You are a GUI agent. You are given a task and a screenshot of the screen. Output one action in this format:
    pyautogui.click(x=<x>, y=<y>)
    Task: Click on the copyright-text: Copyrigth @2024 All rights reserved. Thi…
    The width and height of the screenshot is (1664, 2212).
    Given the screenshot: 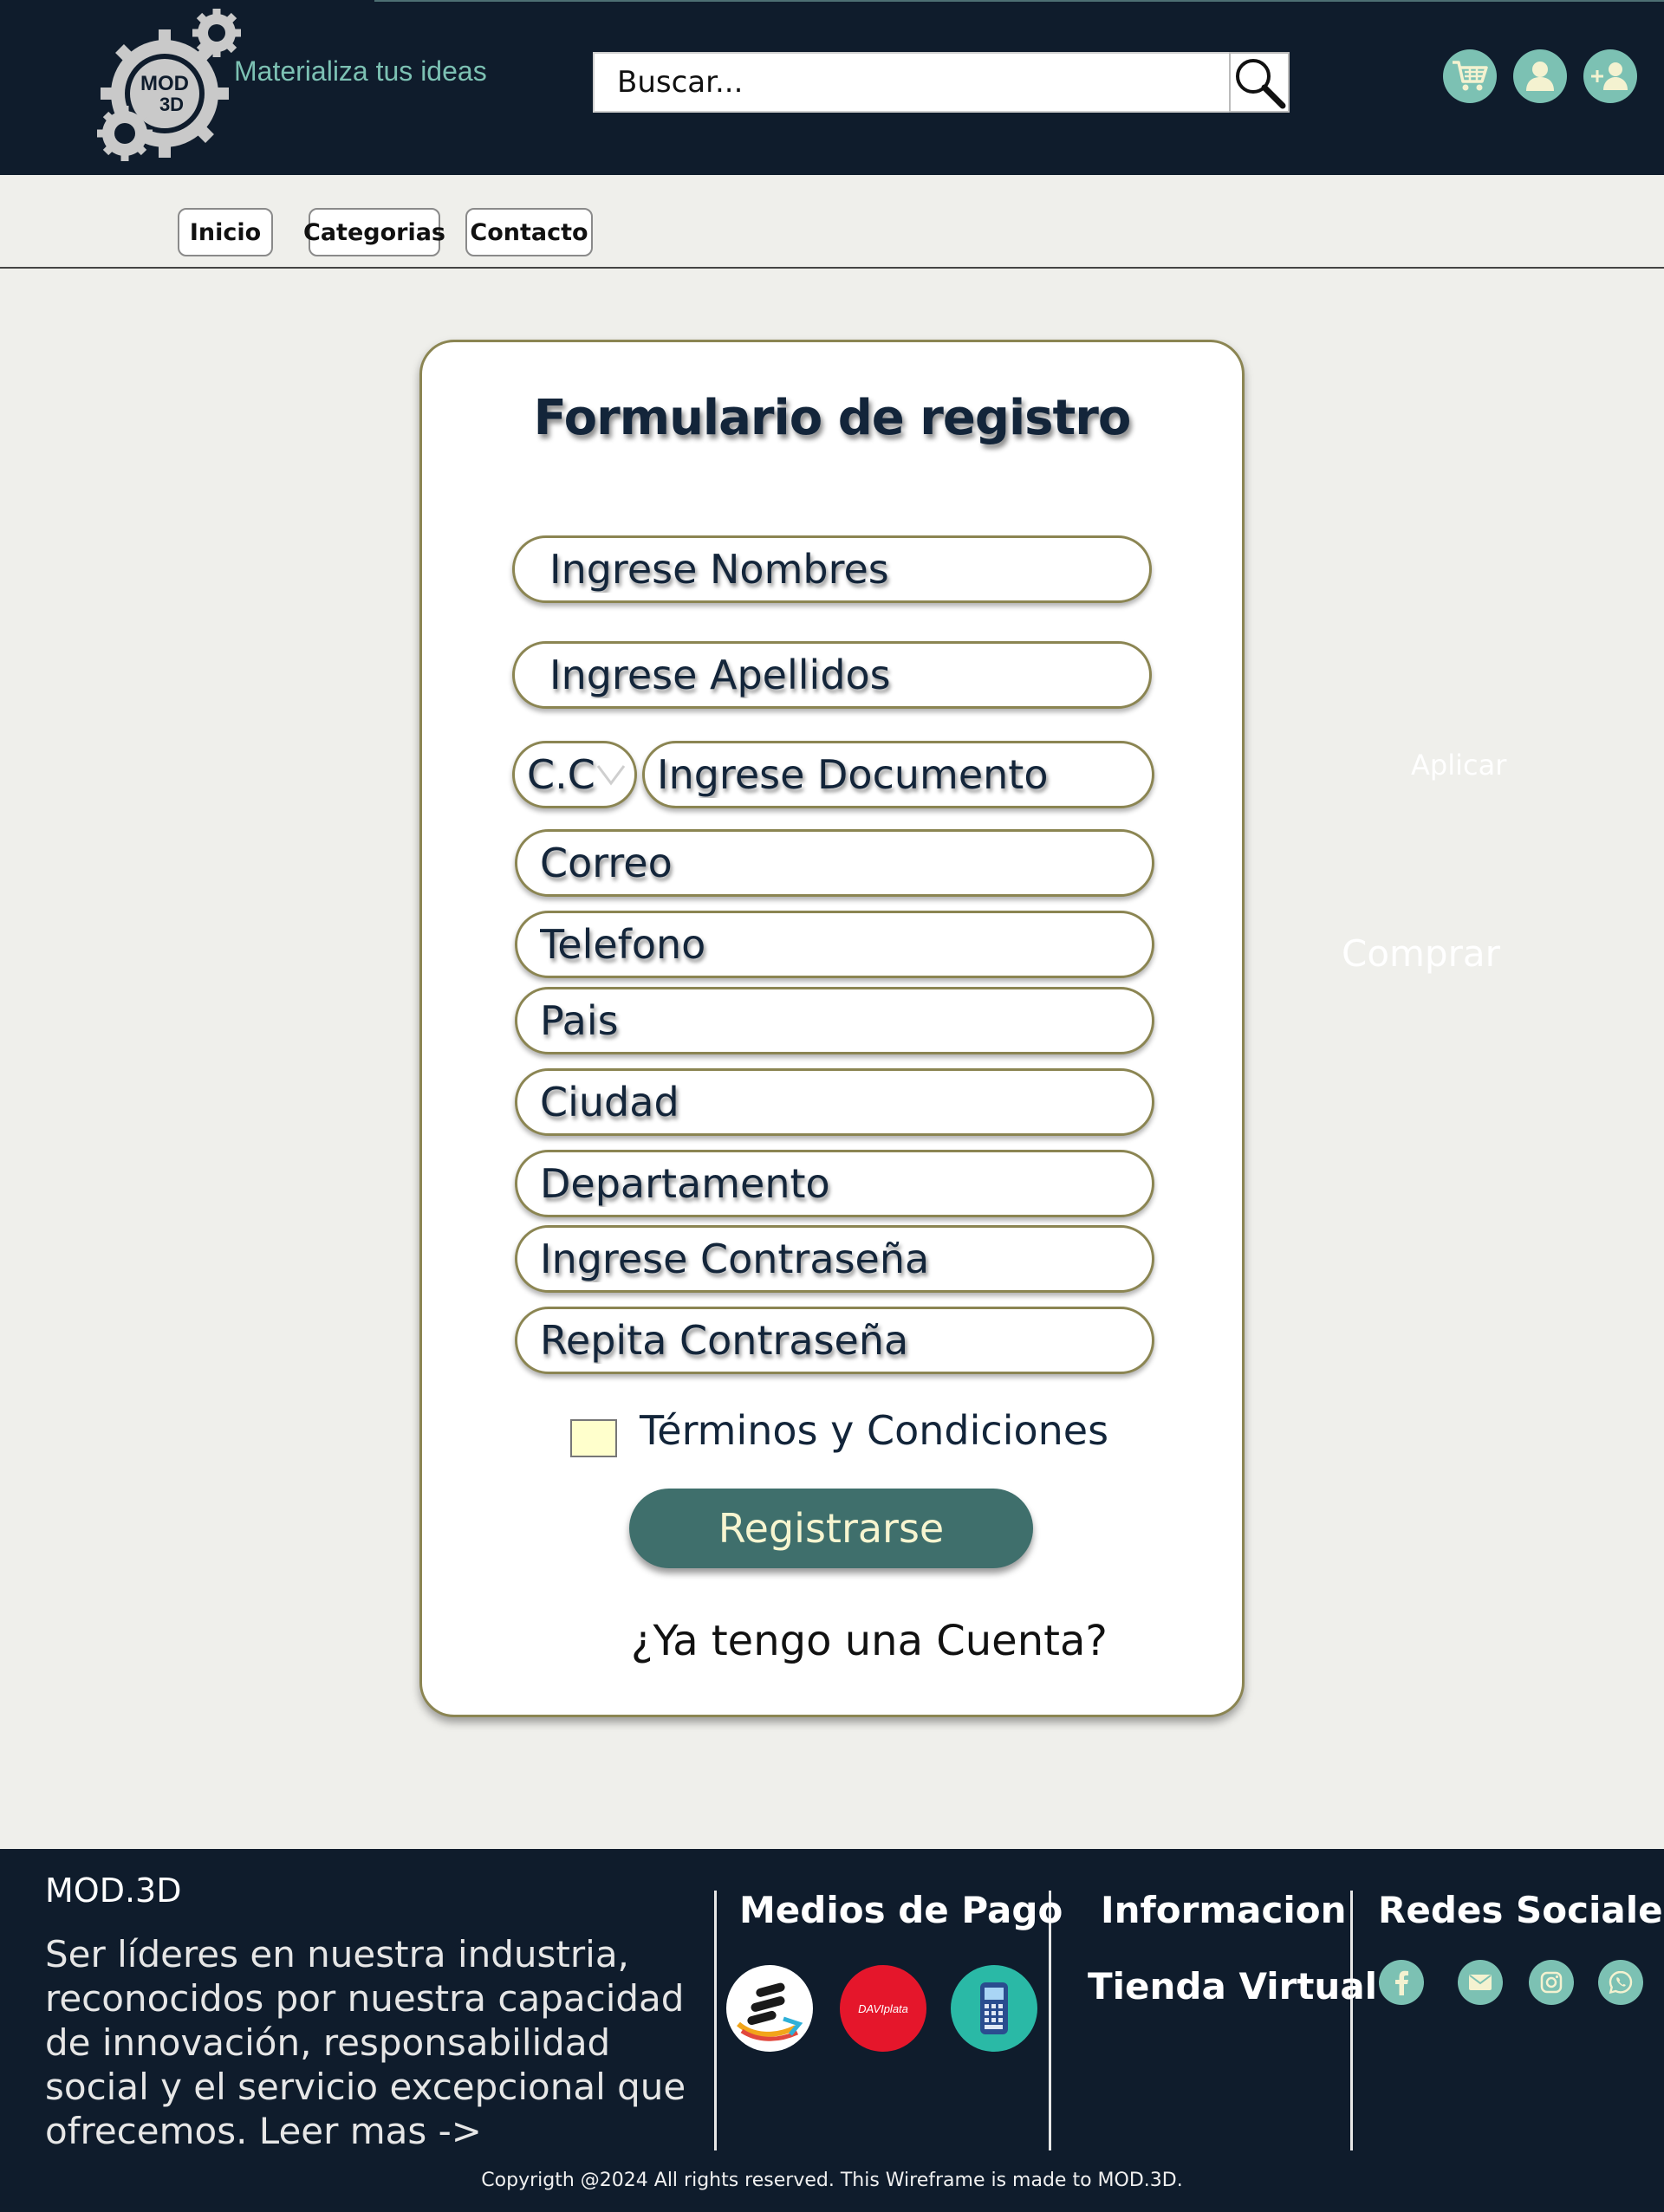 What is the action you would take?
    pyautogui.click(x=832, y=2180)
    